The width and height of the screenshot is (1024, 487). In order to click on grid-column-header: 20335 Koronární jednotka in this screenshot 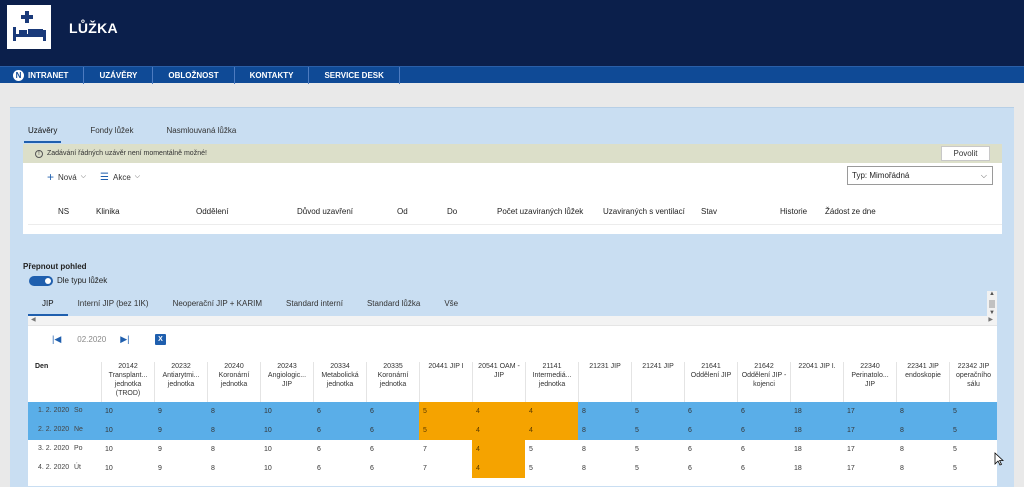, I will do `click(392, 382)`.